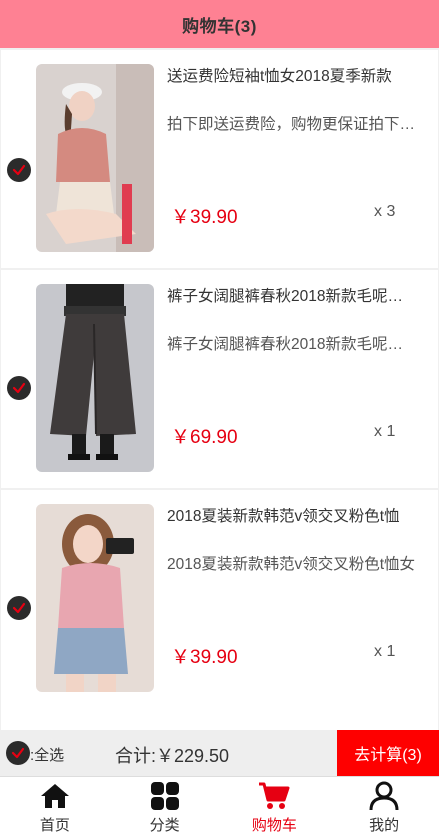  Describe the element at coordinates (164, 796) in the screenshot. I see `category-icon` at that location.